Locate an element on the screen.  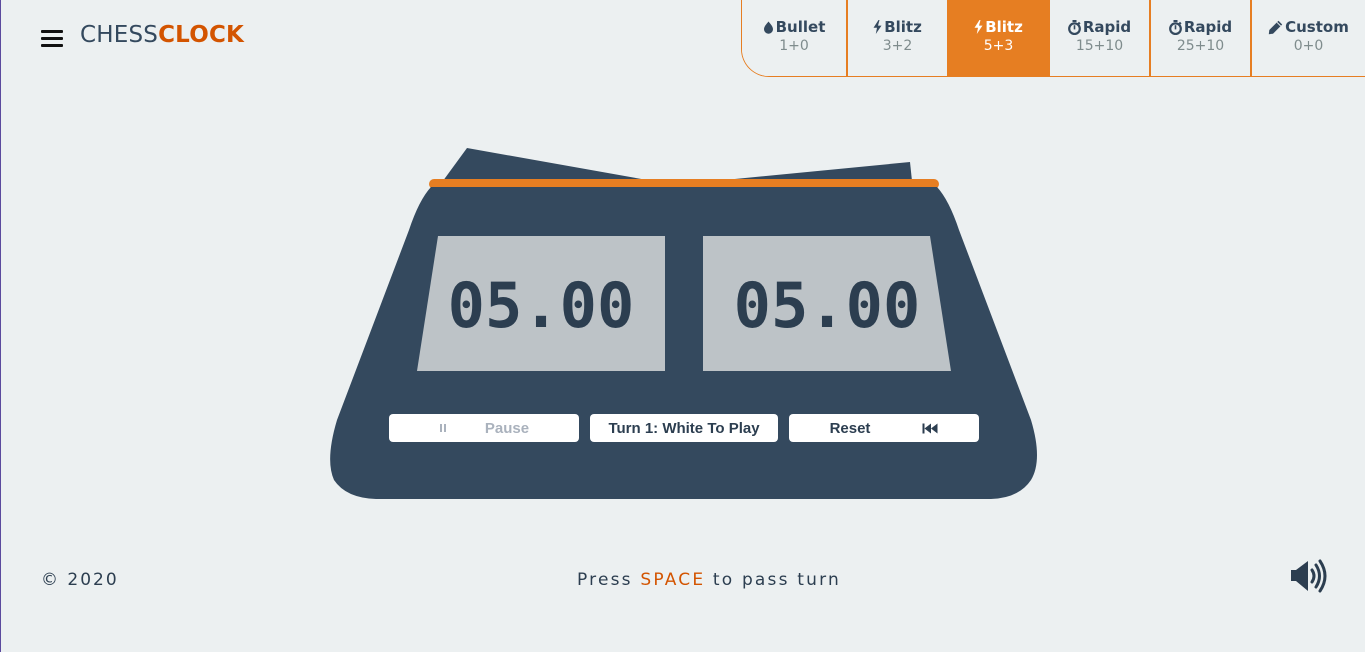
right-rocker is located at coordinates (788, 181).